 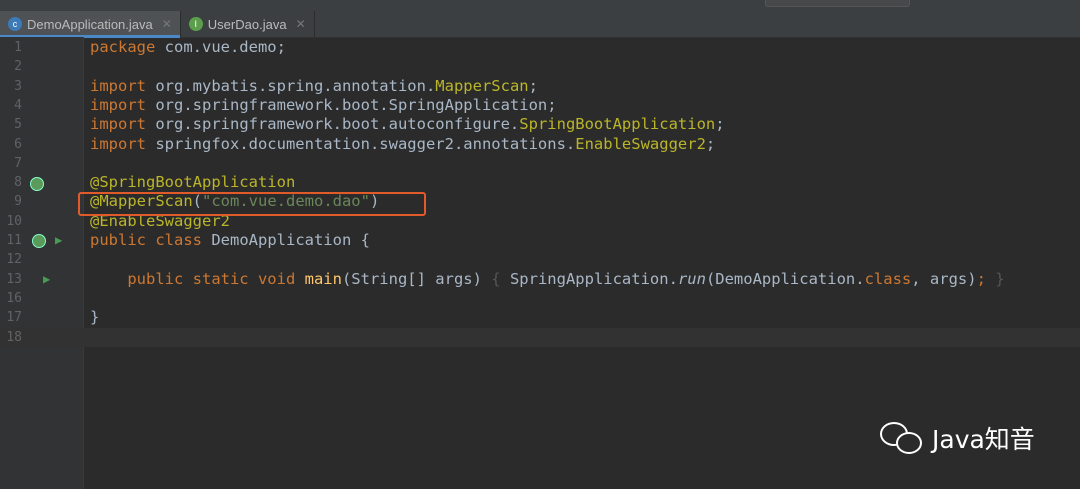 What do you see at coordinates (14, 221) in the screenshot?
I see `line-number: 10` at bounding box center [14, 221].